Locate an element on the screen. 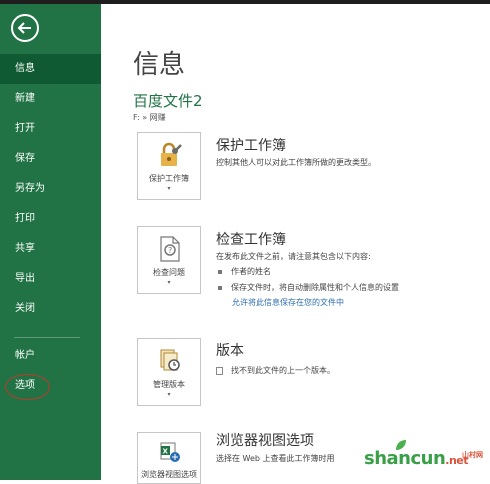 This screenshot has width=490, height=484. sidebar-item-save-as: 另存为 is located at coordinates (50, 189).